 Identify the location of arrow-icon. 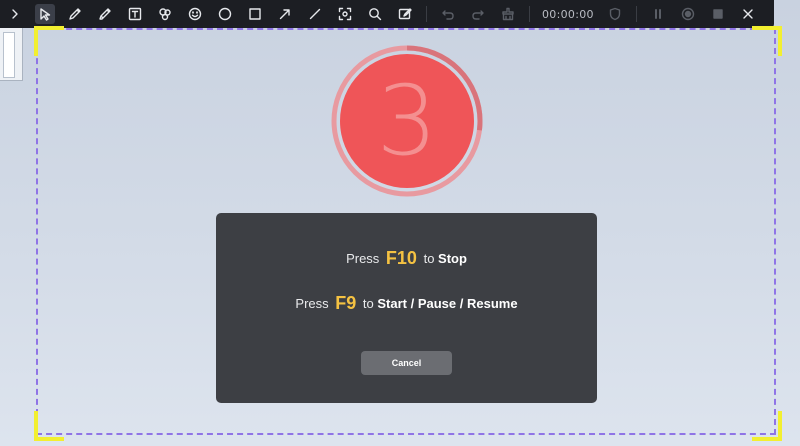
(284, 14).